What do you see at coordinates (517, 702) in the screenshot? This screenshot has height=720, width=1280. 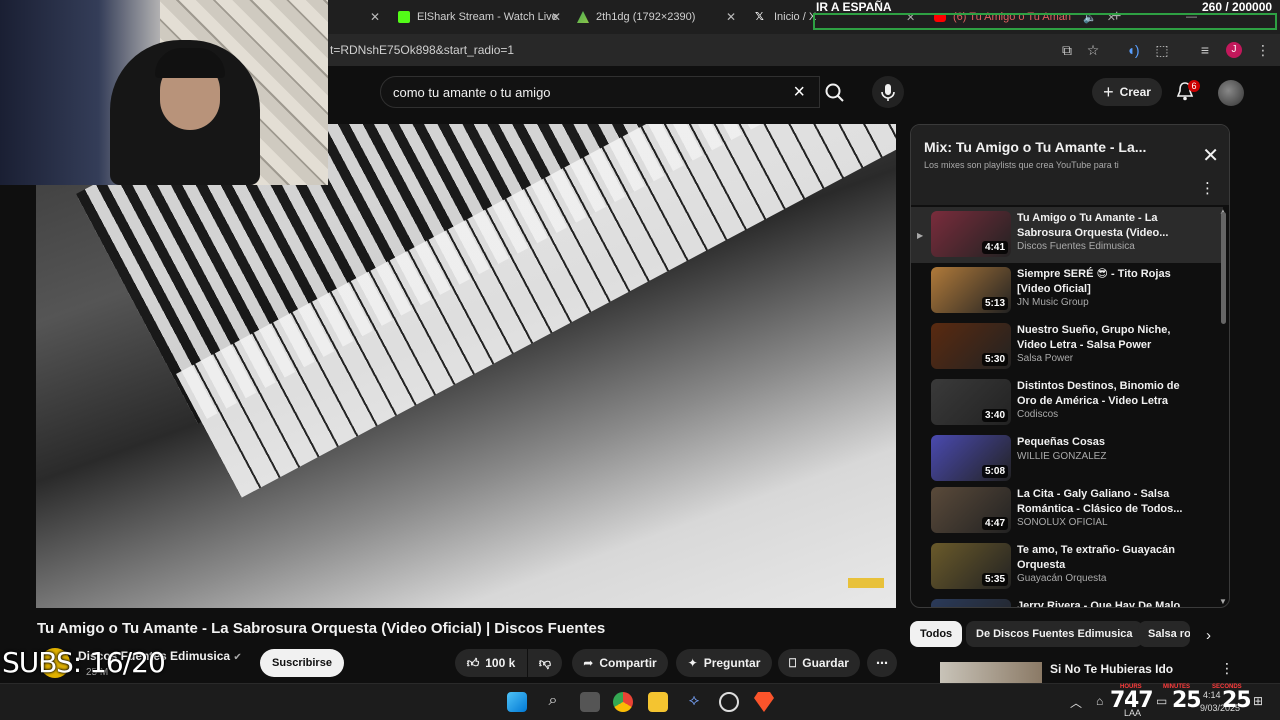 I see `windows-start-icon` at bounding box center [517, 702].